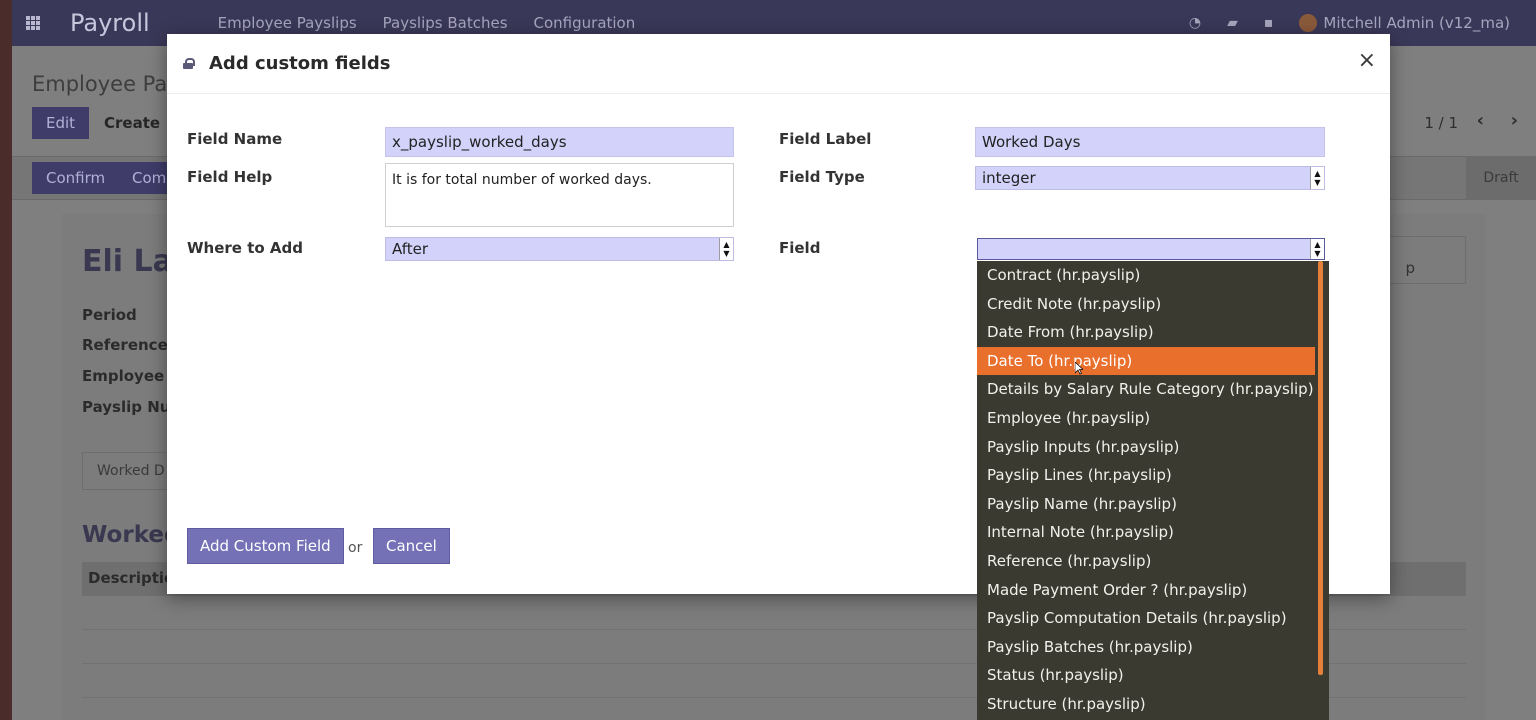 The height and width of the screenshot is (720, 1536). Describe the element at coordinates (265, 546) in the screenshot. I see `add-custom-field-button: Add Custom Field` at that location.